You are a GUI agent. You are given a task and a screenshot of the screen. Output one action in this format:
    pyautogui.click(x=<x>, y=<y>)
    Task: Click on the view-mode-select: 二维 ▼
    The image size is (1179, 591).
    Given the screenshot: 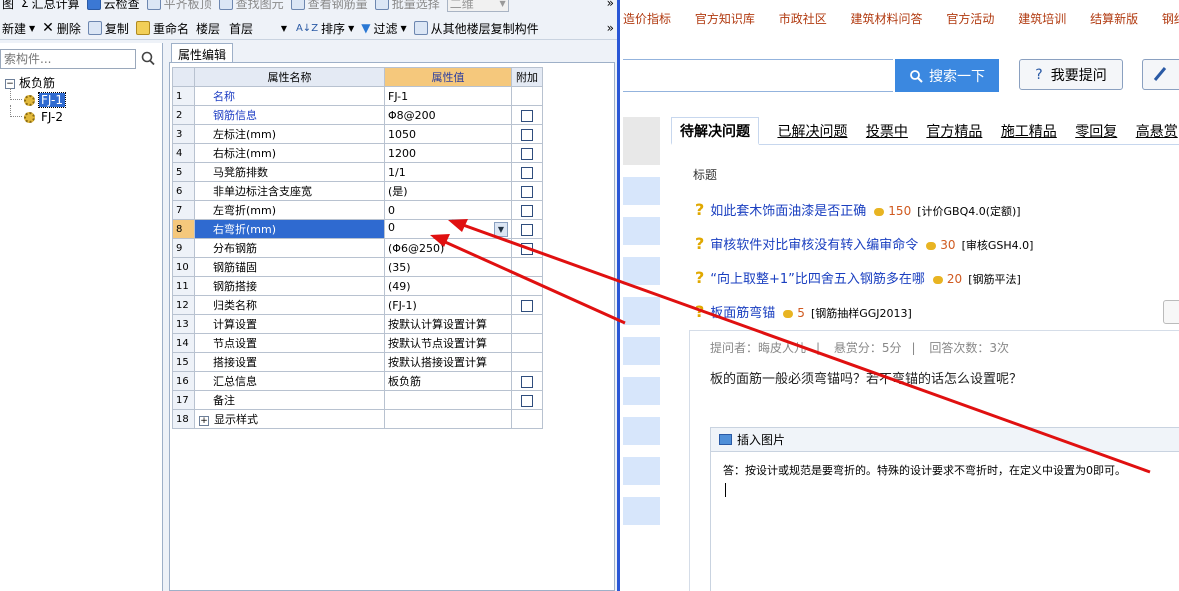 What is the action you would take?
    pyautogui.click(x=477, y=6)
    